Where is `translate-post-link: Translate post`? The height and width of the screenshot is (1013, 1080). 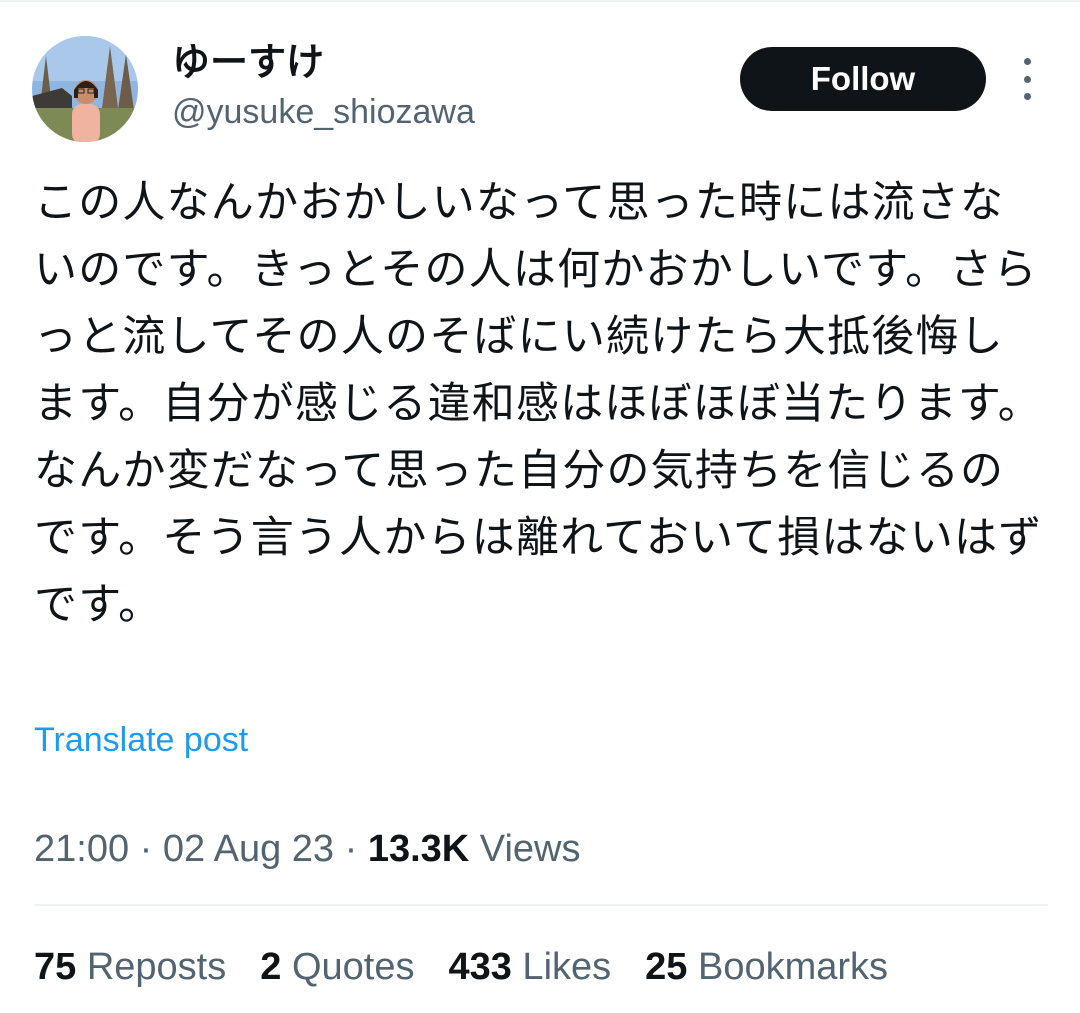
translate-post-link: Translate post is located at coordinates (141, 740).